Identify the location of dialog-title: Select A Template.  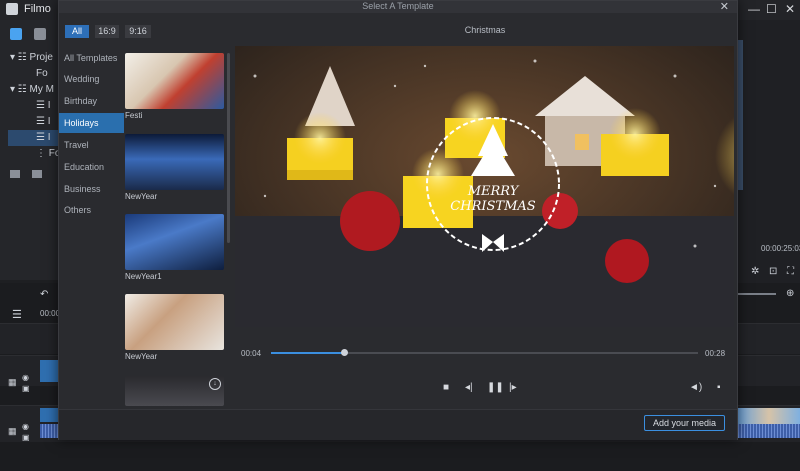
(398, 7).